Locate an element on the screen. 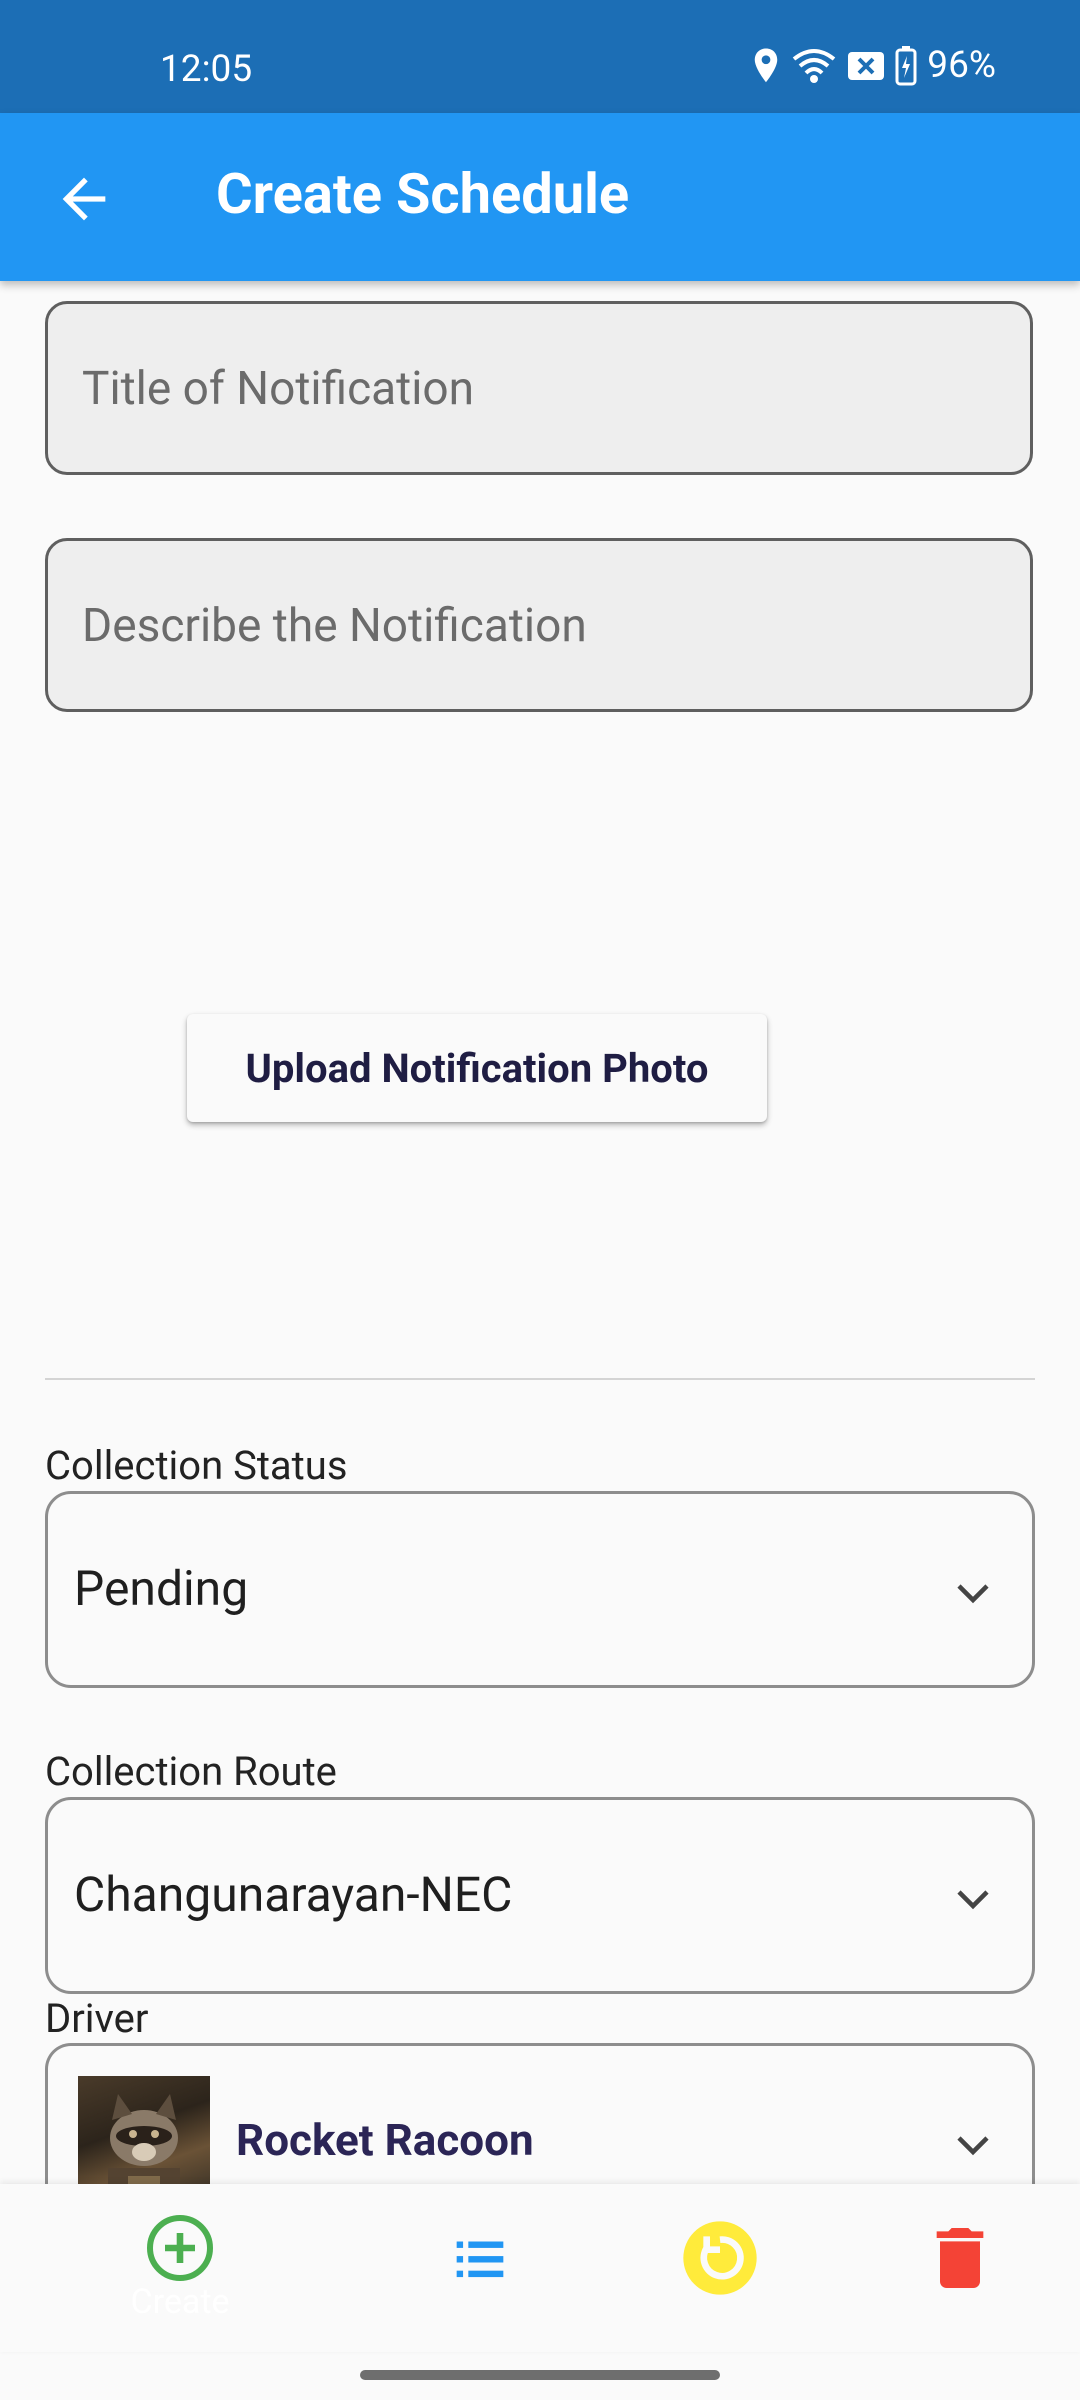 The height and width of the screenshot is (2400, 1080). home-indicator is located at coordinates (540, 2375).